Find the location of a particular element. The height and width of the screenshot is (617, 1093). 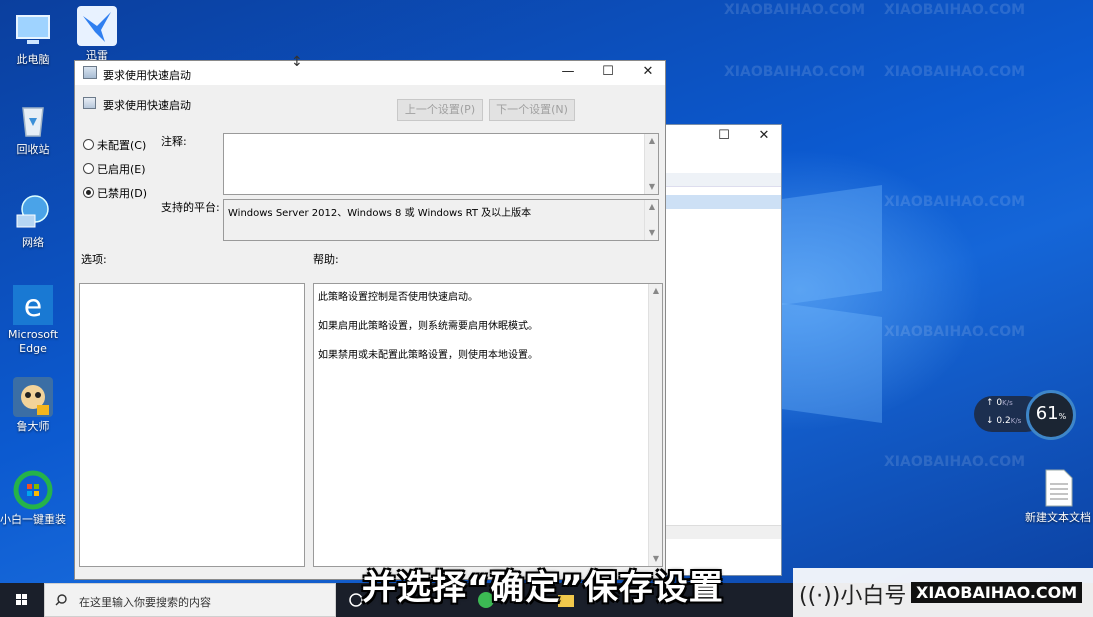

setting-name: 要求使用快速启动 is located at coordinates (147, 105).